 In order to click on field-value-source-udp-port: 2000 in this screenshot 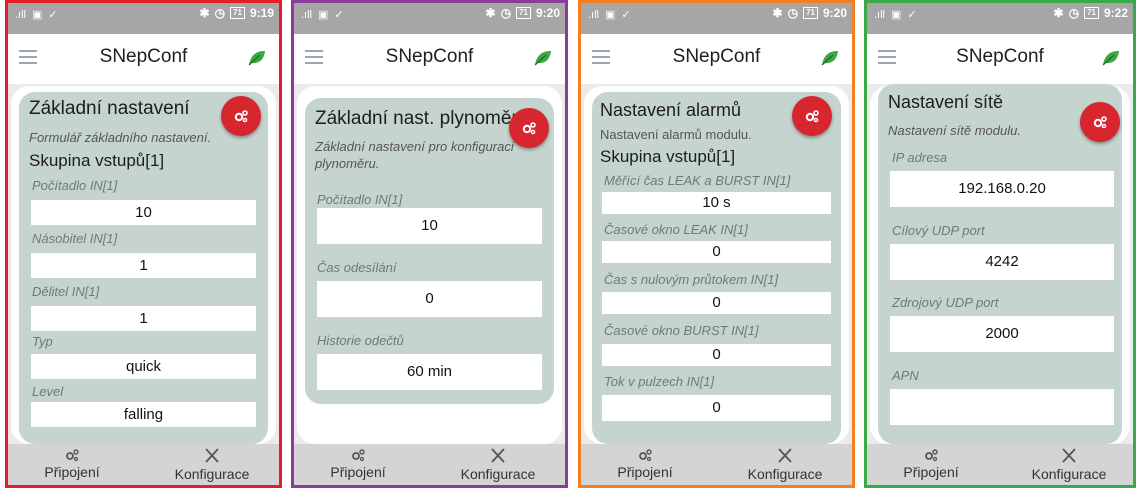, I will do `click(1002, 334)`.